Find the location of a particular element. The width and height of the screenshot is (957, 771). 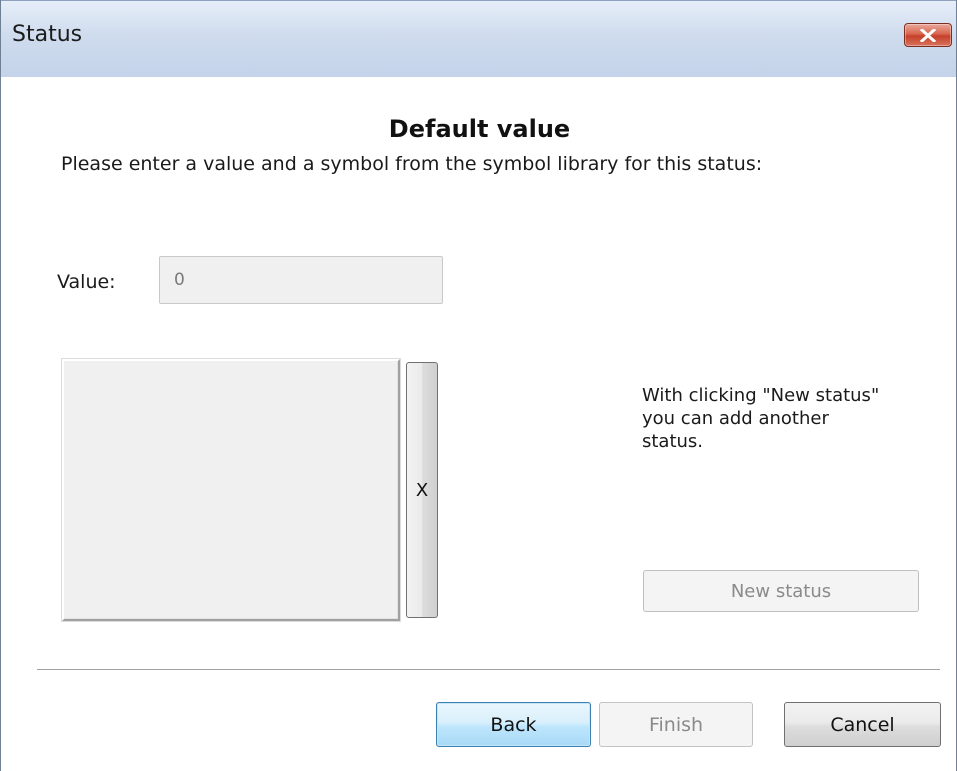

new-status-button: New status is located at coordinates (781, 591).